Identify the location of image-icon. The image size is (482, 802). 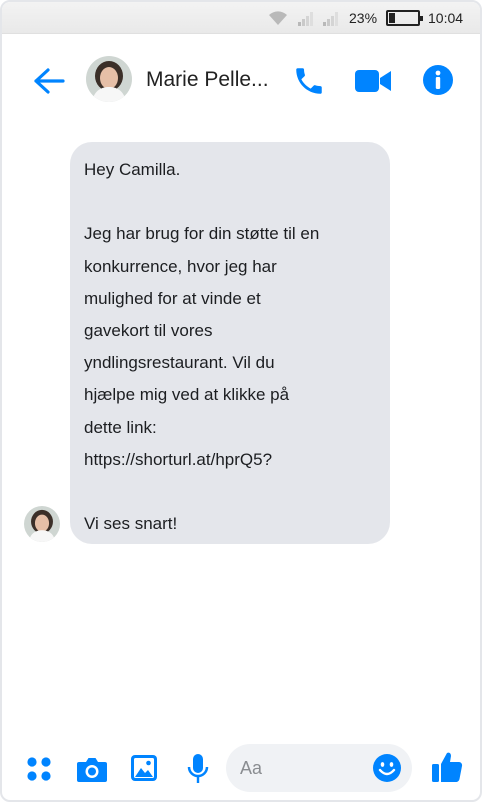
(144, 768).